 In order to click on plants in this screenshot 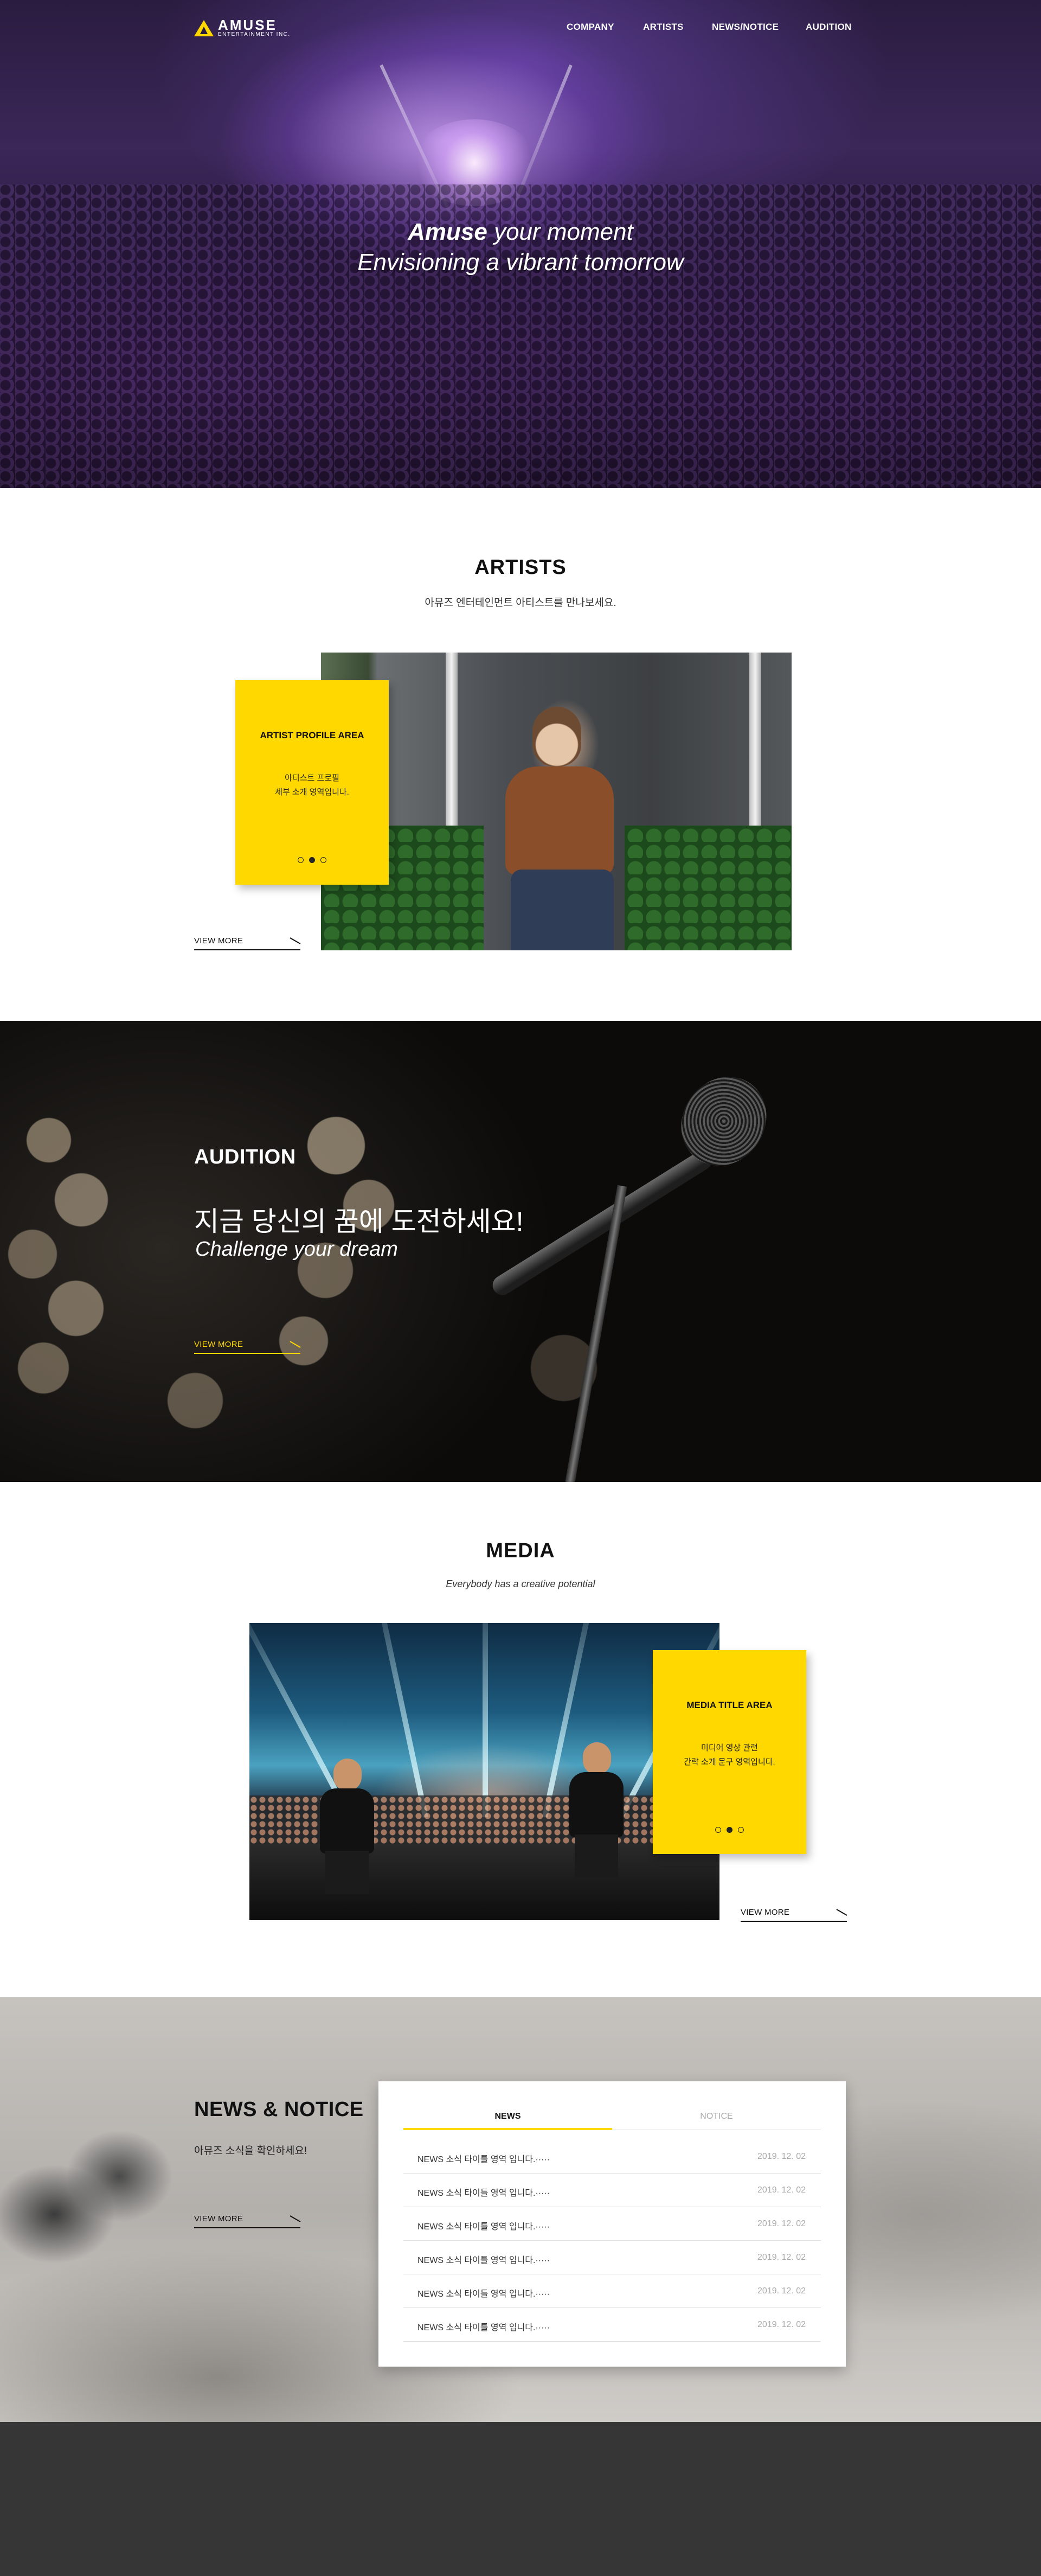, I will do `click(709, 888)`.